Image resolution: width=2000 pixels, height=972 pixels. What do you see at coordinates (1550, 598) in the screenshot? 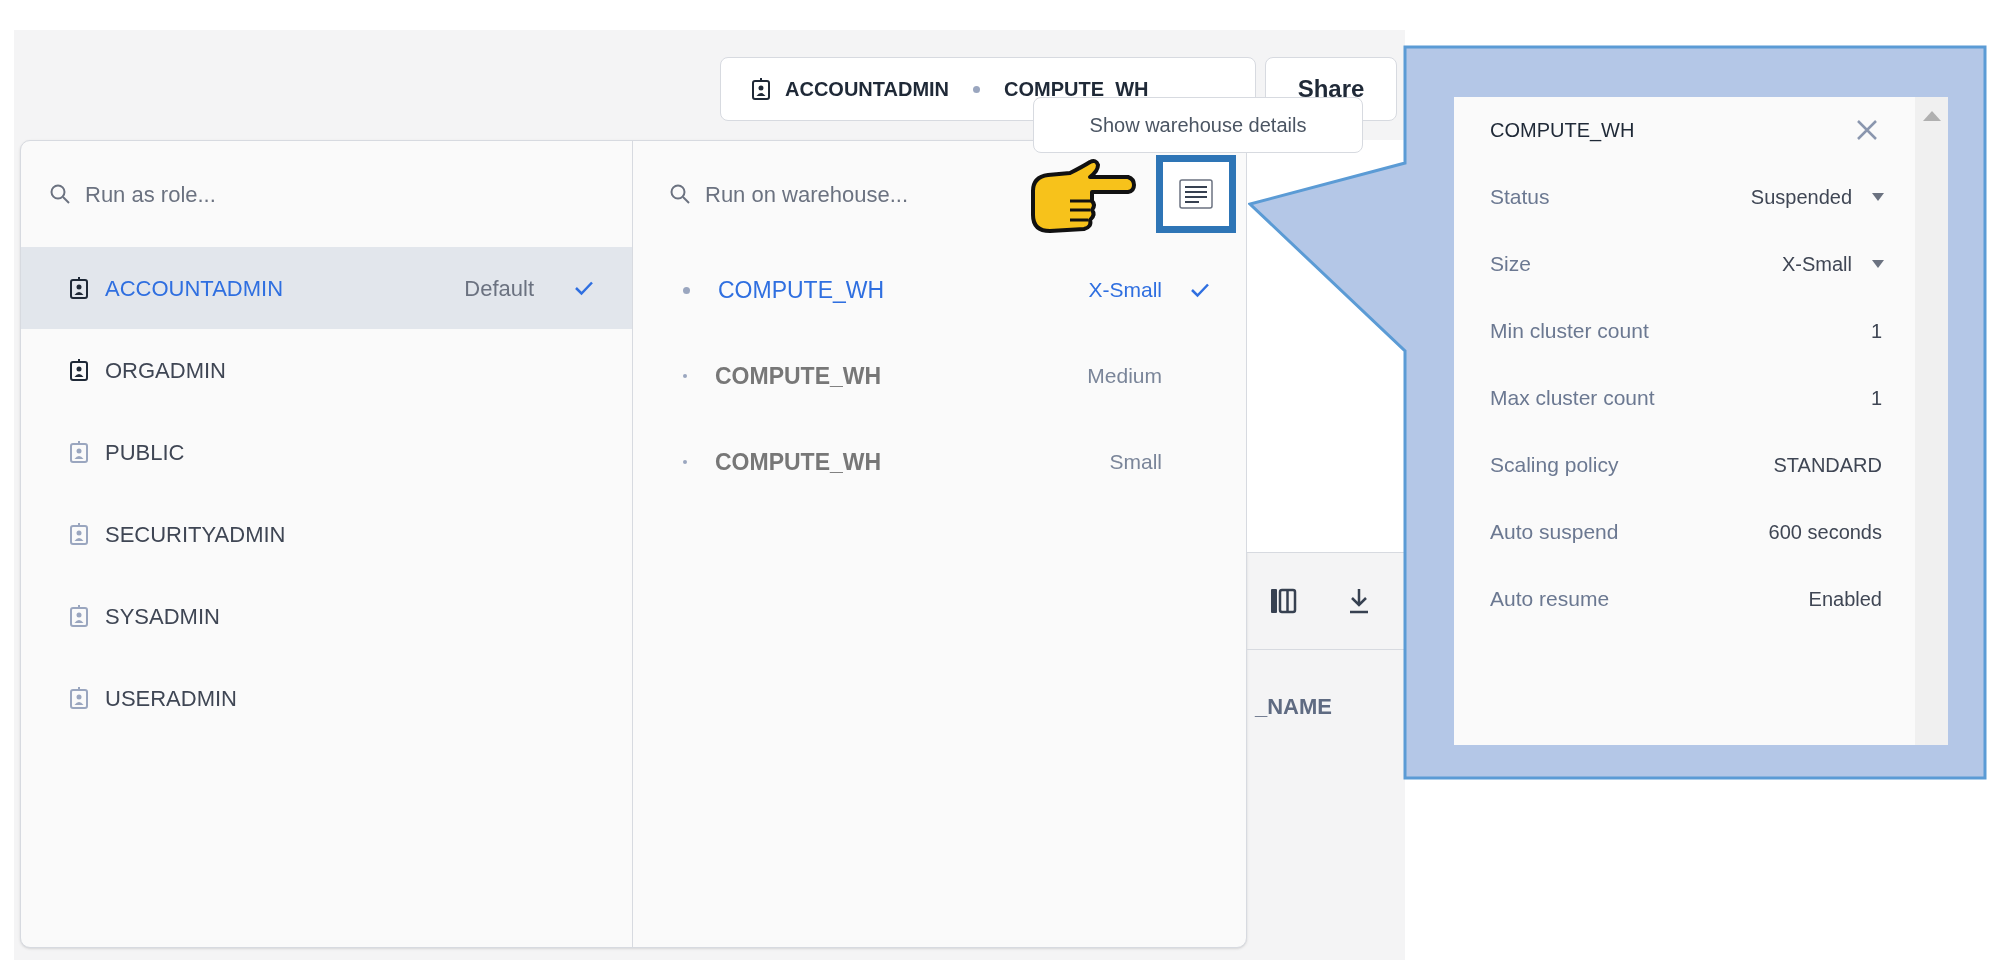
I see `detail-label: Auto resume` at bounding box center [1550, 598].